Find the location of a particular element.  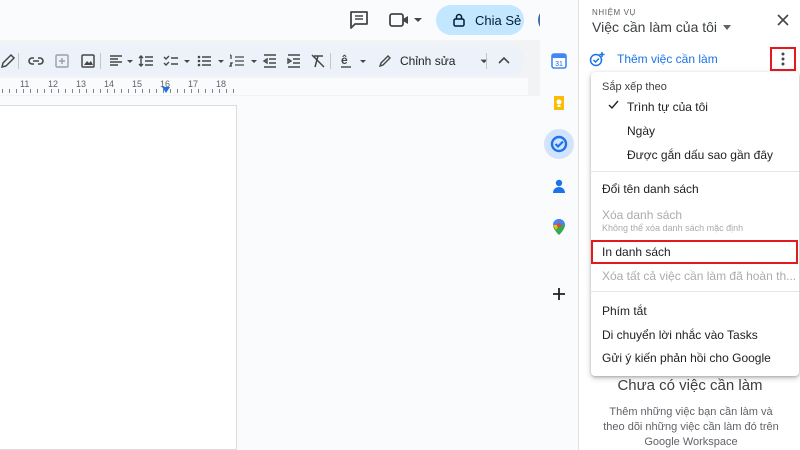

task-list-selector: Việc cần làm của tôi is located at coordinates (662, 27).